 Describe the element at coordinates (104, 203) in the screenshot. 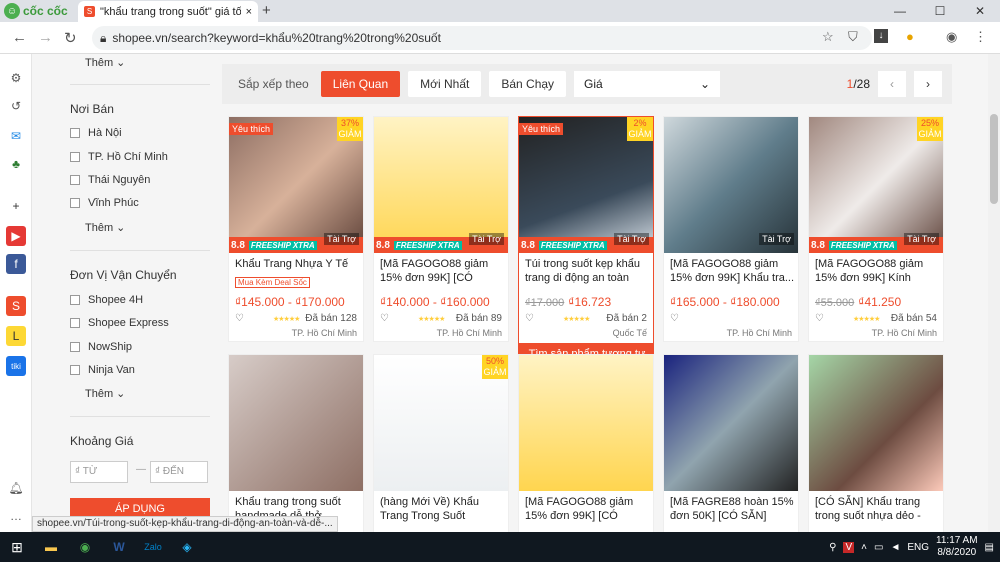

I see `filter-checkbox: Vĩnh Phúc` at that location.